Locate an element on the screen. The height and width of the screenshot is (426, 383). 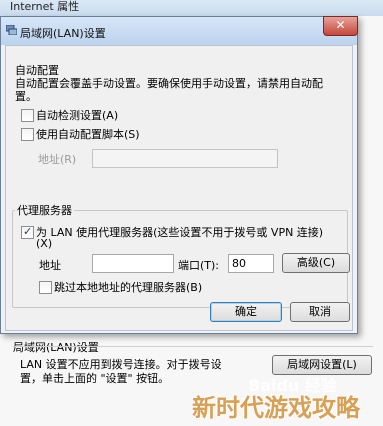
use-proxy-label-line1: 为 LAN 使用代理服务器(这些设置不用于拨号或 VPN 连接) is located at coordinates (179, 232).